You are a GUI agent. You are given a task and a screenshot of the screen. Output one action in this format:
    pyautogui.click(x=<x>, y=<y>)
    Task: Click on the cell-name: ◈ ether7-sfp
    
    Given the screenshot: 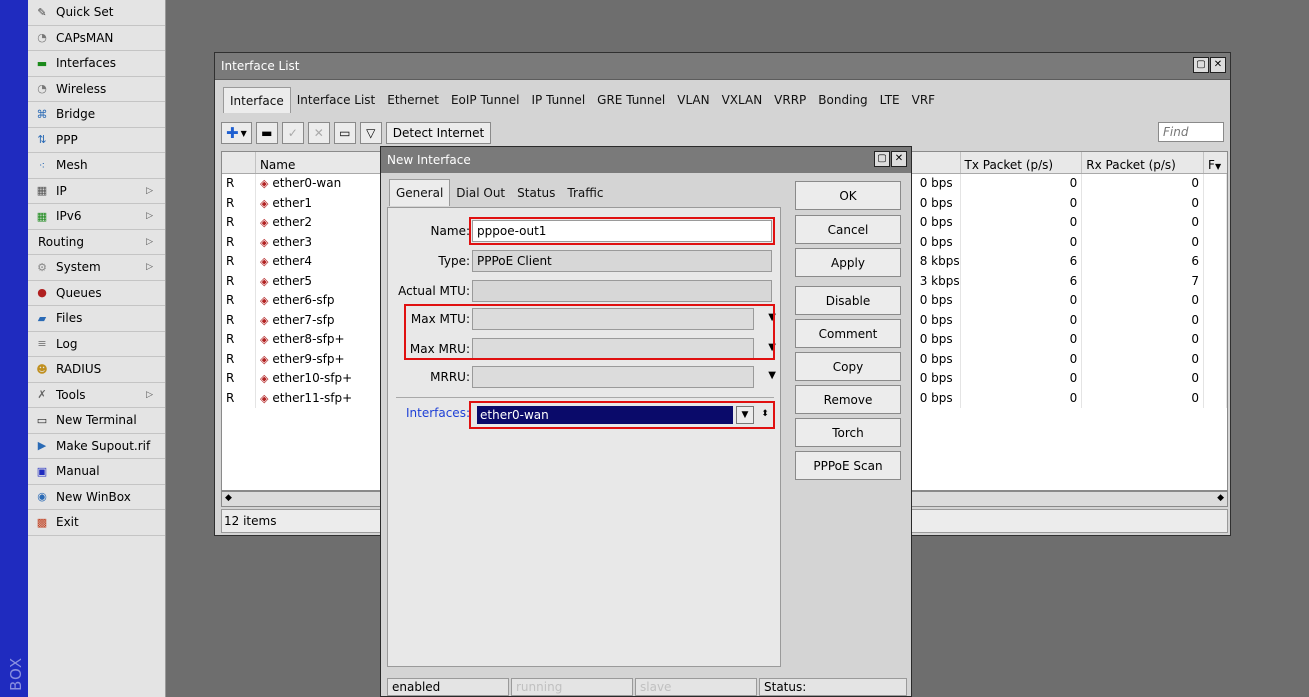 What is the action you would take?
    pyautogui.click(x=319, y=320)
    